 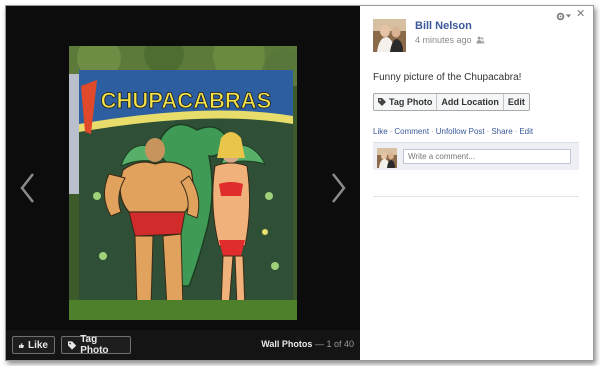 What do you see at coordinates (21, 345) in the screenshot?
I see `thumbs-up-icon` at bounding box center [21, 345].